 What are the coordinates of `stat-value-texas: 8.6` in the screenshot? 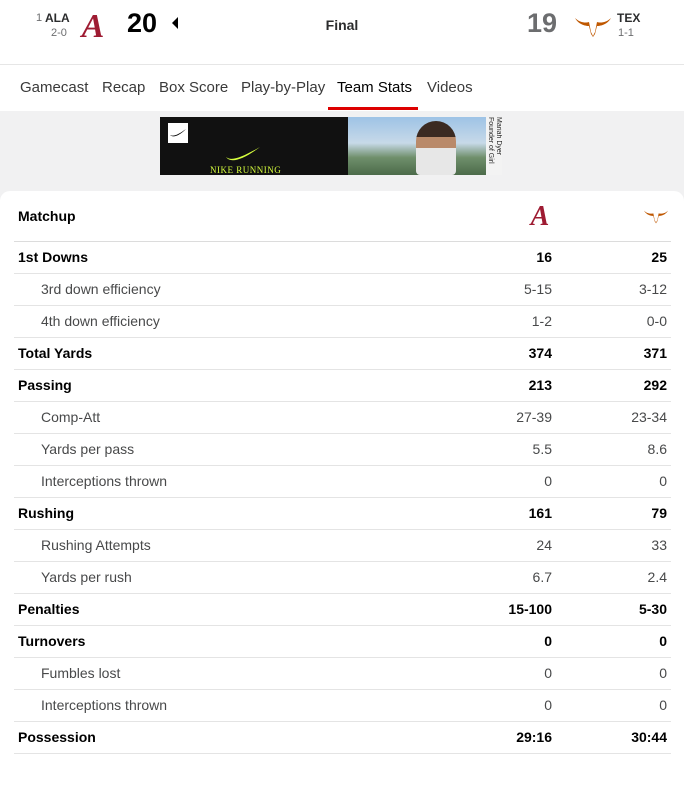 It's located at (657, 449).